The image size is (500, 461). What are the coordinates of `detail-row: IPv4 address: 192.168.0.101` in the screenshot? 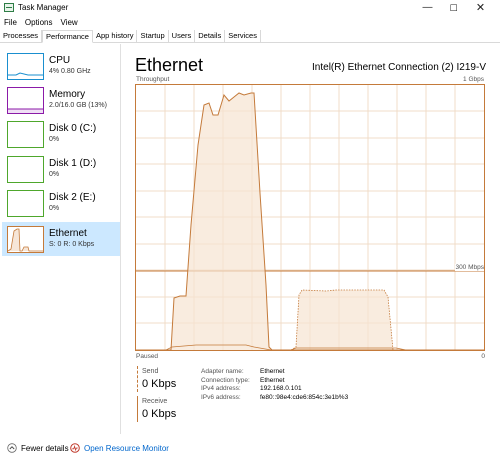 It's located at (274, 389).